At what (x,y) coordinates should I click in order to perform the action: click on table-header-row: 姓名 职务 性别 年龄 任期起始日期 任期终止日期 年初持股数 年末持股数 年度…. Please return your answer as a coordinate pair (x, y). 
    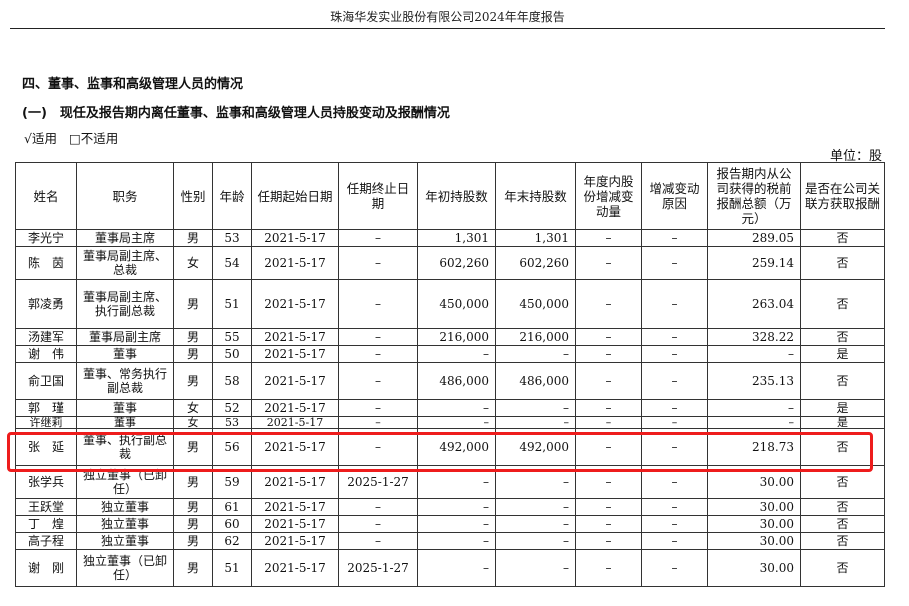
    Looking at the image, I should click on (450, 196).